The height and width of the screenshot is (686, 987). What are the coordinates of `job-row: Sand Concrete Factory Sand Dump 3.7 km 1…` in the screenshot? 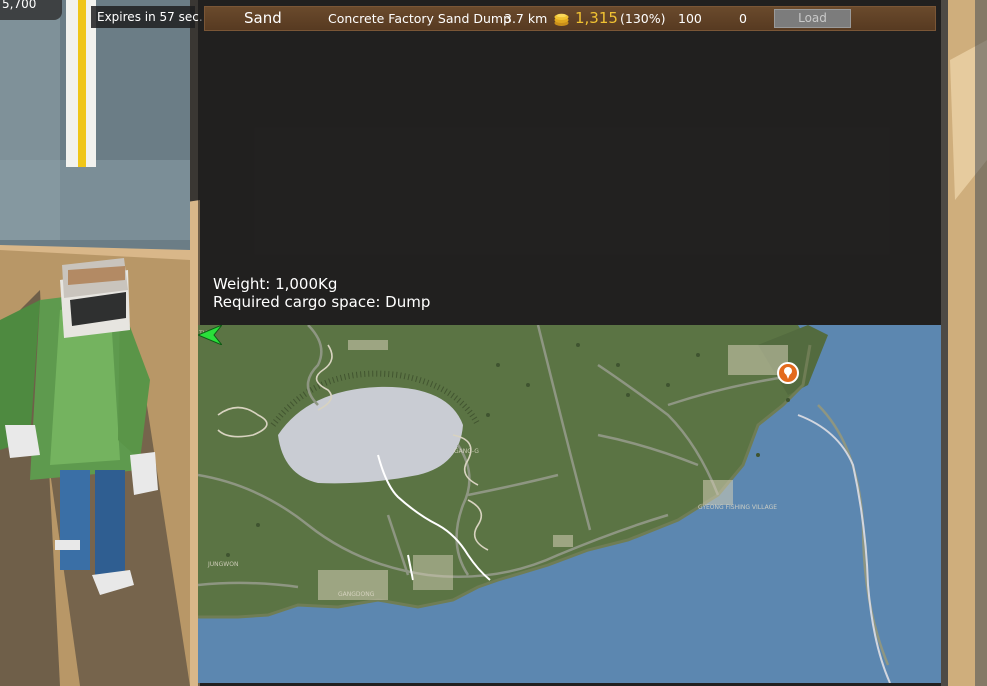 It's located at (570, 18).